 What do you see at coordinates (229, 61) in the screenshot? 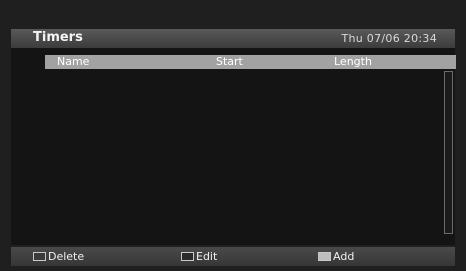
I see `column-header-start: Start` at bounding box center [229, 61].